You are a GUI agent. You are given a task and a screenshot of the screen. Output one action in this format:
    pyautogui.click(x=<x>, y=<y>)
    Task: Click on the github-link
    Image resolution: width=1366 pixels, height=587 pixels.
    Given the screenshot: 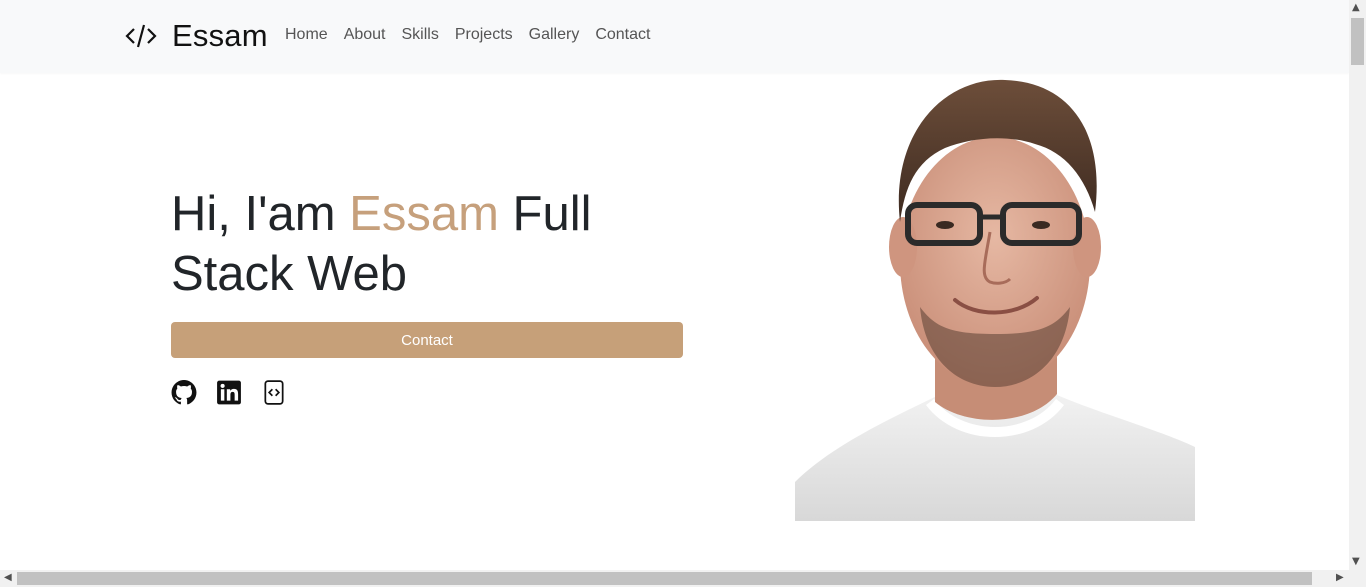 What is the action you would take?
    pyautogui.click(x=184, y=392)
    